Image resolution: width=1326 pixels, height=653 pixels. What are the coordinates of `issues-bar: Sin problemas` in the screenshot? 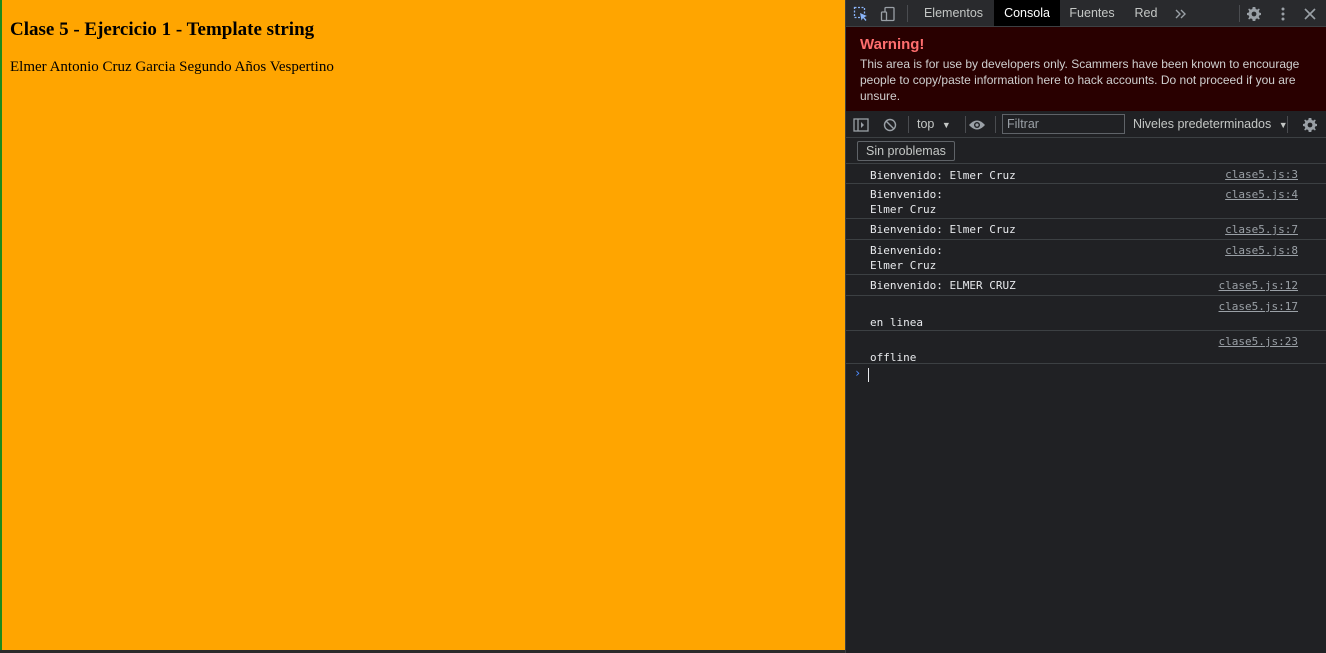 It's located at (1086, 151).